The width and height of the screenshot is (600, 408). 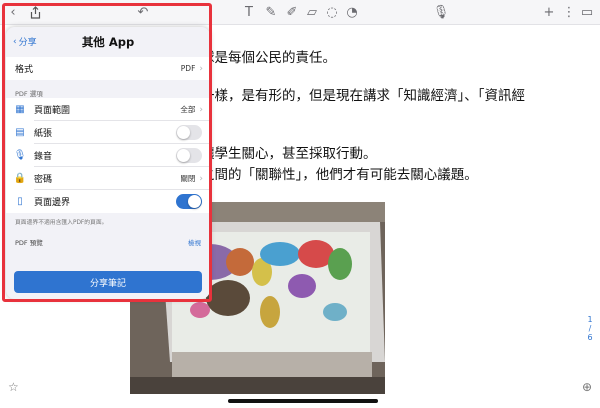 What do you see at coordinates (20, 109) in the screenshot?
I see `grid-icon: ▦` at bounding box center [20, 109].